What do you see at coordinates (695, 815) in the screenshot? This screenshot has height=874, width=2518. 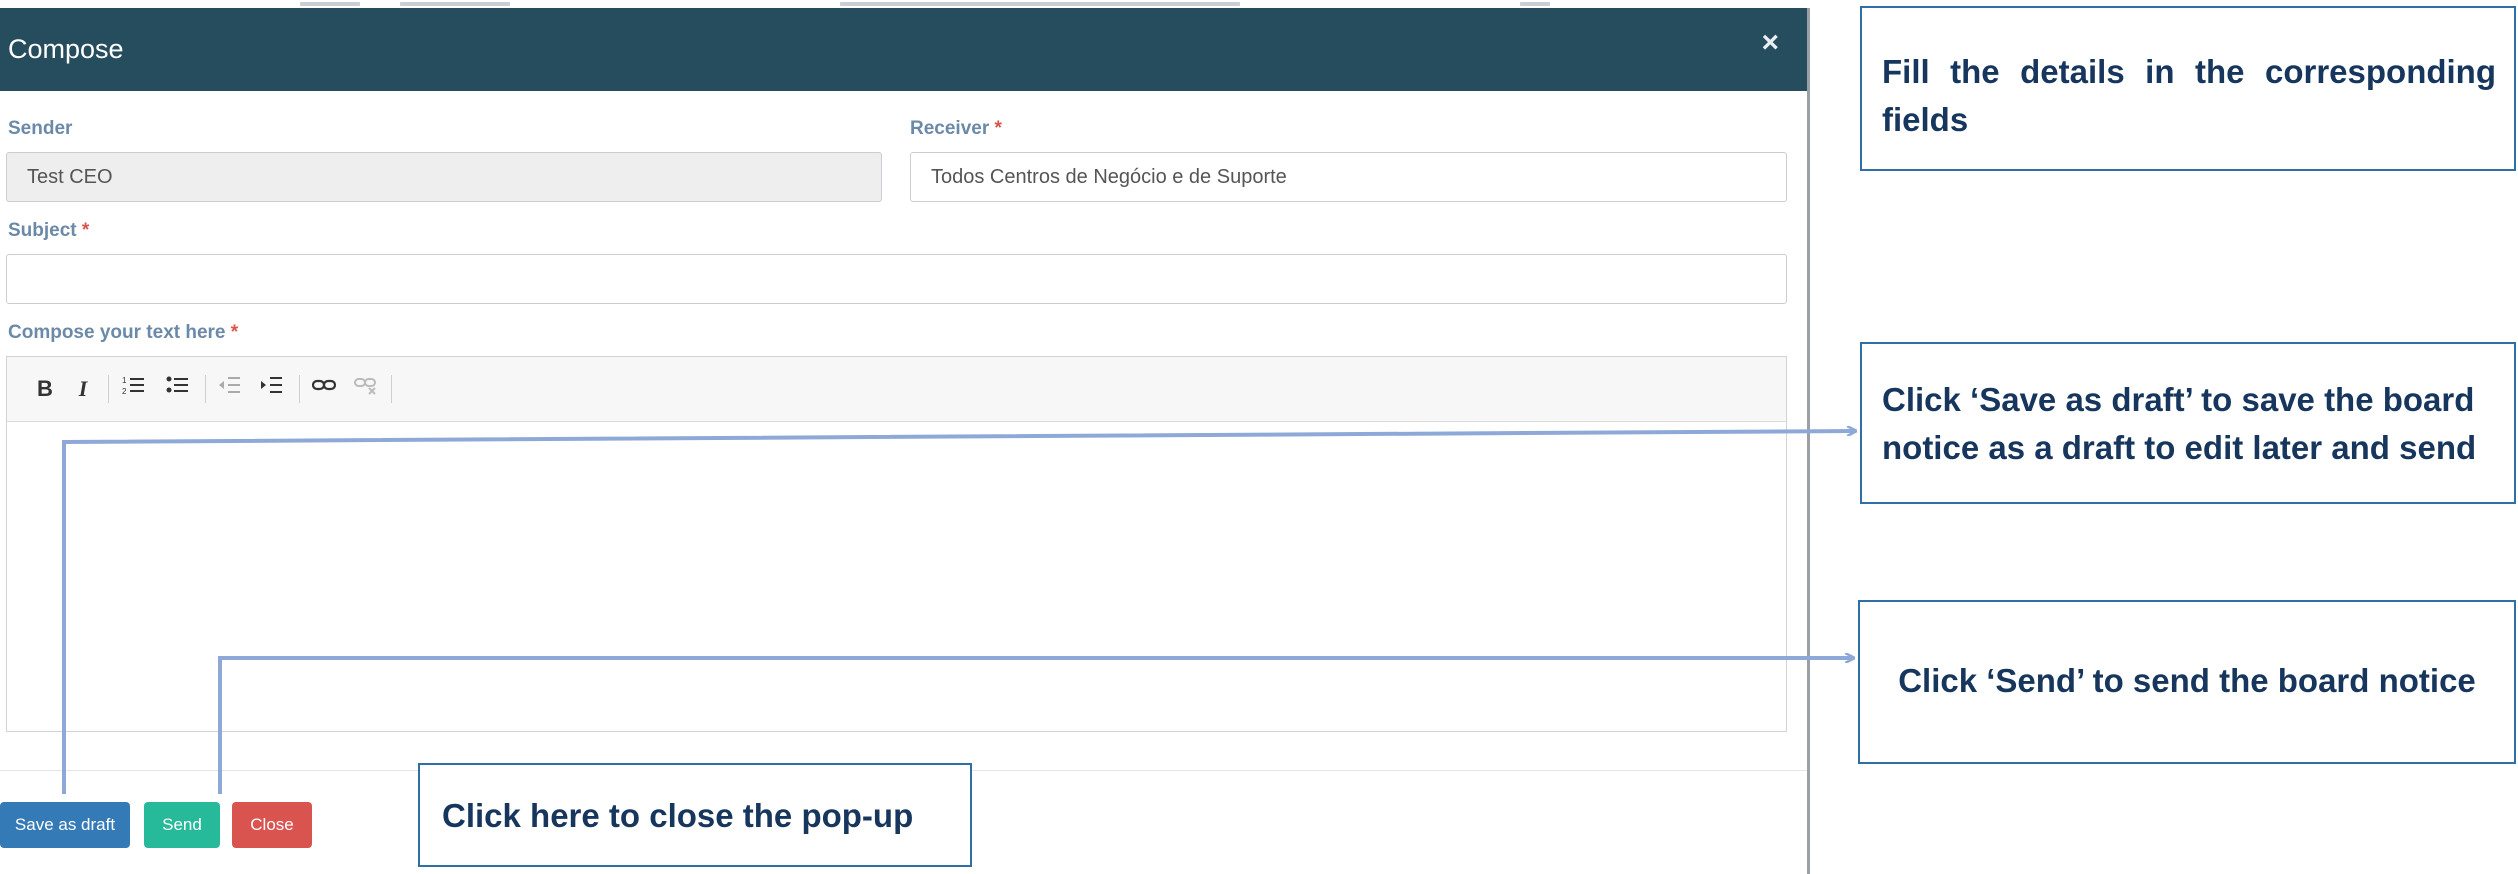 I see `callout-close: Click here to close the pop-up` at bounding box center [695, 815].